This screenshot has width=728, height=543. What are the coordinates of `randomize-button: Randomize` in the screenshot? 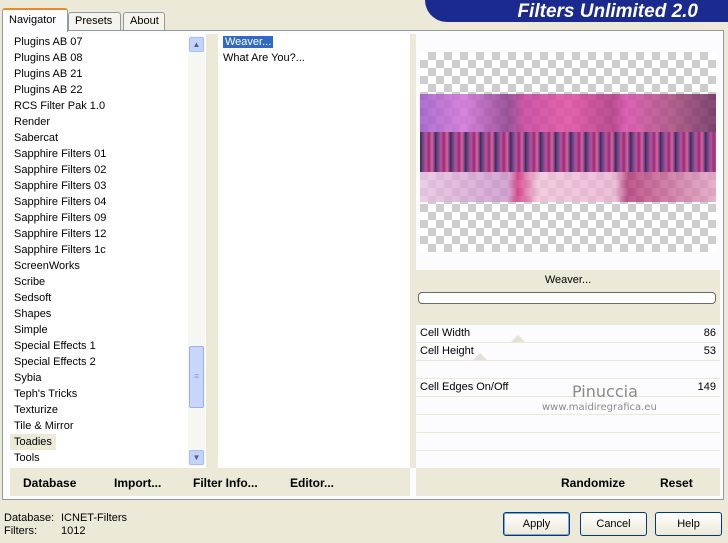 It's located at (593, 483).